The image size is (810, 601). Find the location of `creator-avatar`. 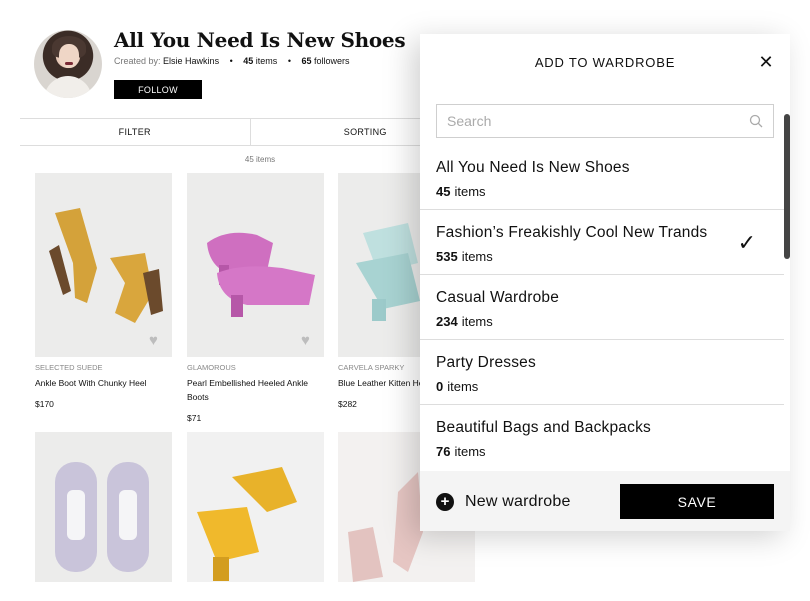

creator-avatar is located at coordinates (68, 64).